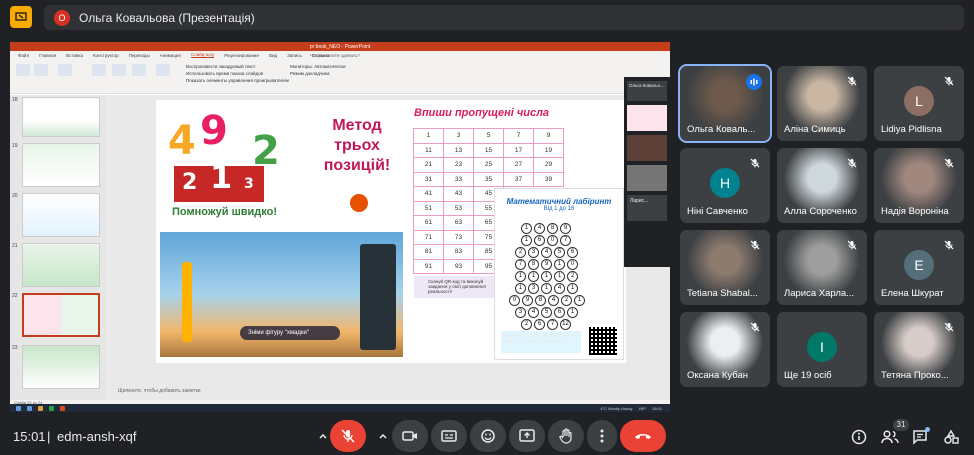 The image size is (974, 455). Describe the element at coordinates (527, 436) in the screenshot. I see `present-button` at that location.